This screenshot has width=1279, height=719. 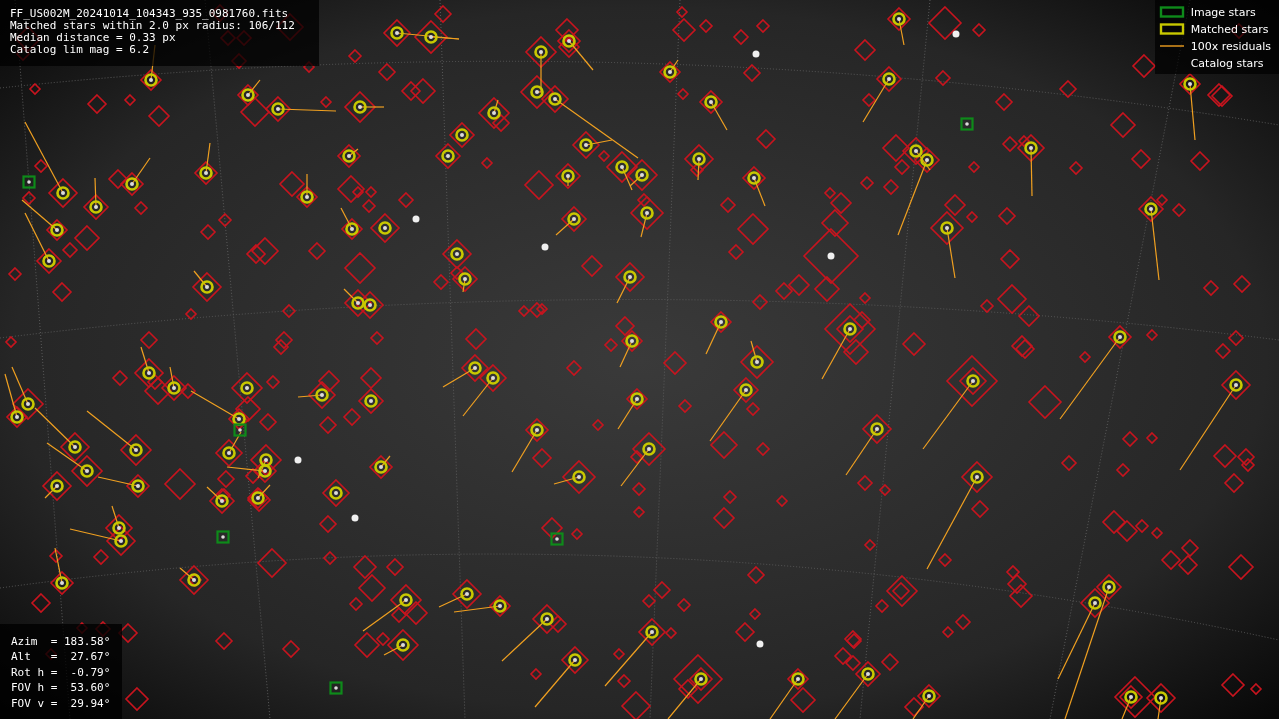 What do you see at coordinates (60, 672) in the screenshot?
I see `pointing-line: Rot h = -0.79°` at bounding box center [60, 672].